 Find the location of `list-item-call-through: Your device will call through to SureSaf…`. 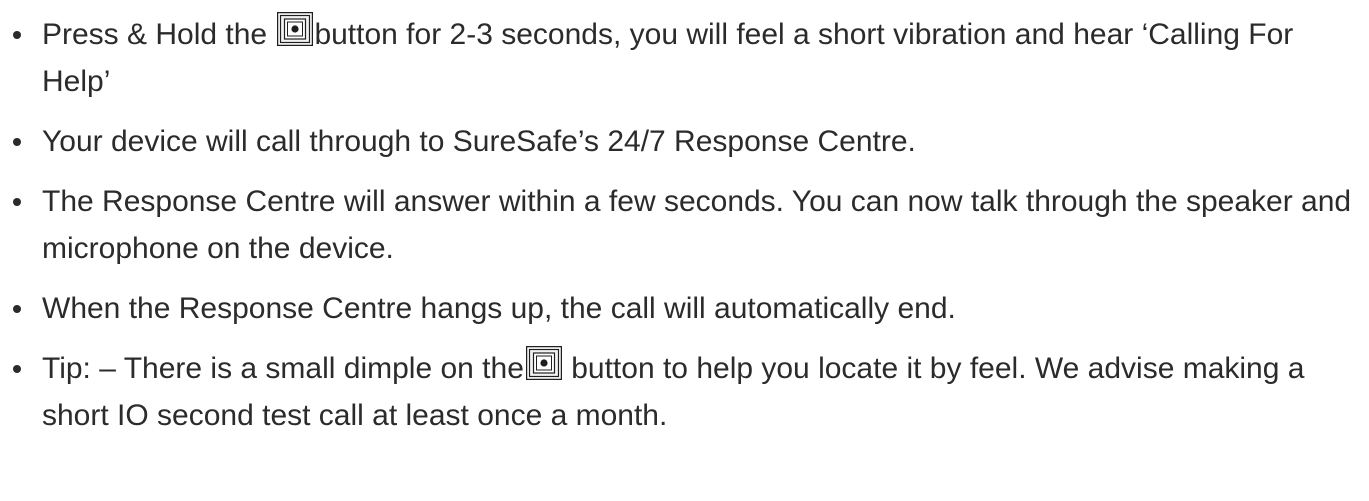

list-item-call-through: Your device will call through to SureSaf… is located at coordinates (684, 141).